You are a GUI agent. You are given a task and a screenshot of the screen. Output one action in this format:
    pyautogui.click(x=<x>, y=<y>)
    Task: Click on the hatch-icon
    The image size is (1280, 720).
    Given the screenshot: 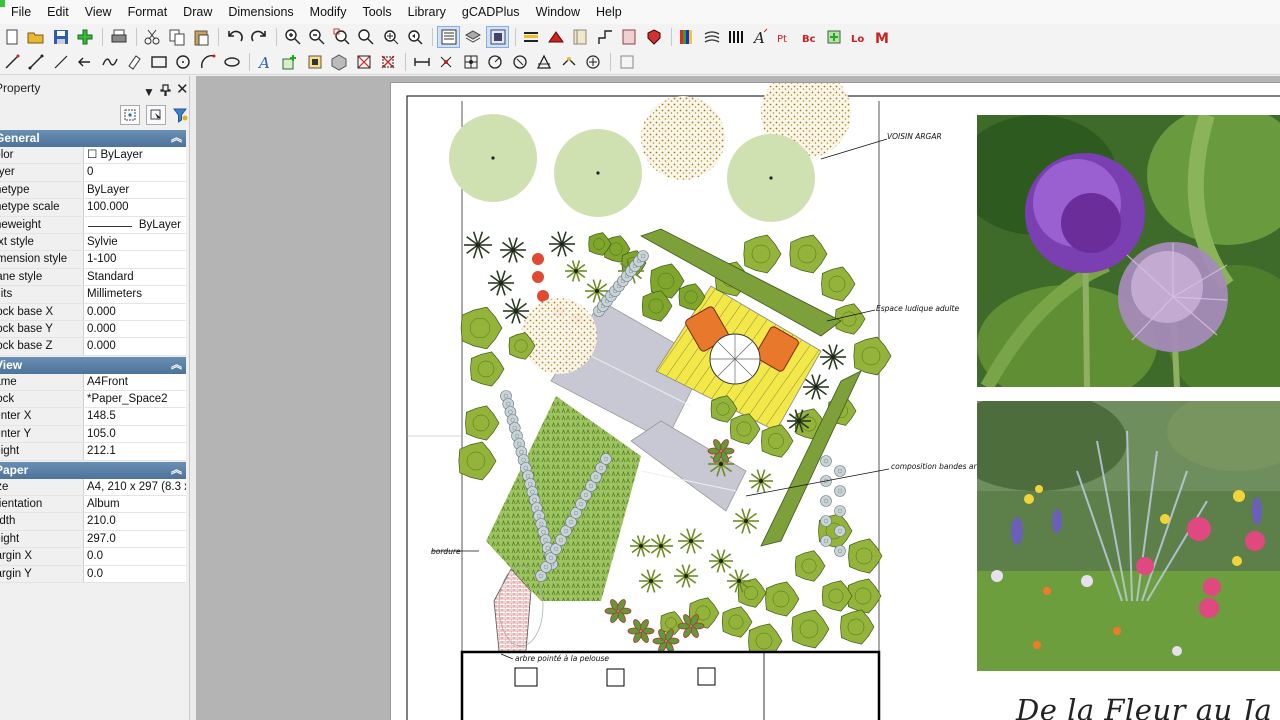 What is the action you would take?
    pyautogui.click(x=711, y=37)
    